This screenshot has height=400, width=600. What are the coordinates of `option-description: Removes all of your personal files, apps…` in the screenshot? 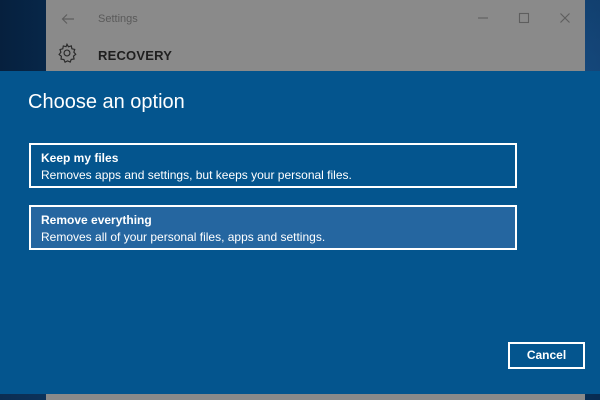 It's located at (183, 237).